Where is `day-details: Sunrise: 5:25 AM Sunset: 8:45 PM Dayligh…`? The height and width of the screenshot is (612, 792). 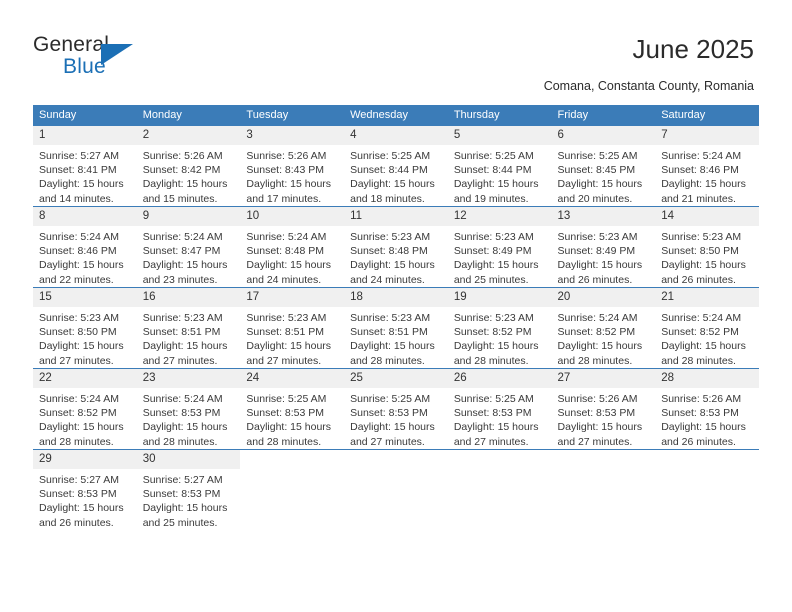
day-details: Sunrise: 5:25 AM Sunset: 8:45 PM Dayligh… is located at coordinates (604, 175).